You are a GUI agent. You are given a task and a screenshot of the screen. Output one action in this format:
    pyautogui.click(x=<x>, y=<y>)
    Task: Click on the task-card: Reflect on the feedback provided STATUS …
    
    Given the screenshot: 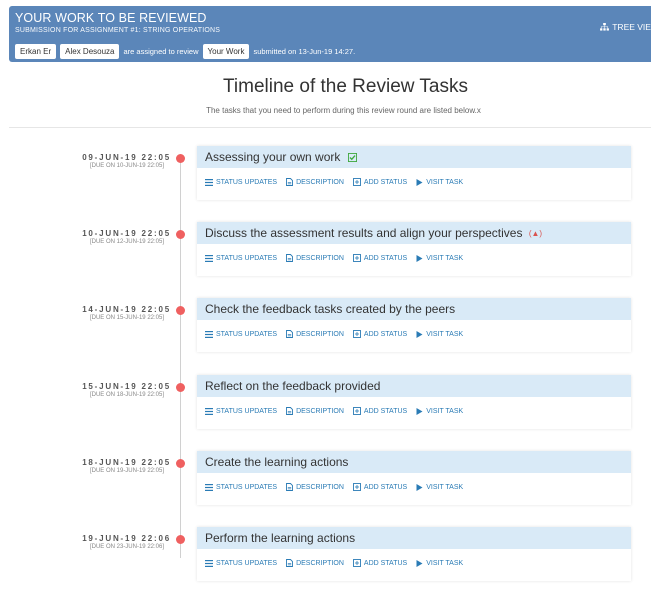 What is the action you would take?
    pyautogui.click(x=414, y=402)
    